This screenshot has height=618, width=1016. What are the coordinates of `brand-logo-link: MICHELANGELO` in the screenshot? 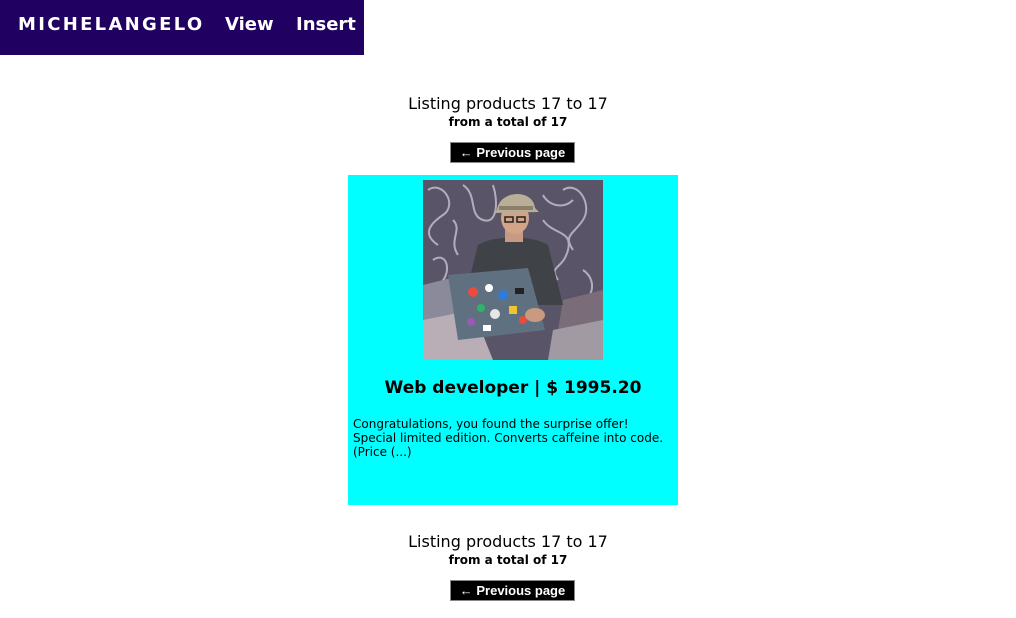 It's located at (111, 25).